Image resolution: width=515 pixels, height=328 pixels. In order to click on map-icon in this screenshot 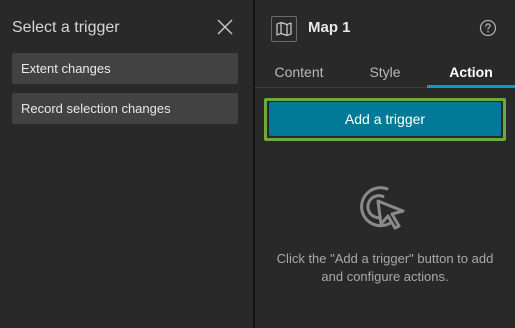, I will do `click(284, 29)`.